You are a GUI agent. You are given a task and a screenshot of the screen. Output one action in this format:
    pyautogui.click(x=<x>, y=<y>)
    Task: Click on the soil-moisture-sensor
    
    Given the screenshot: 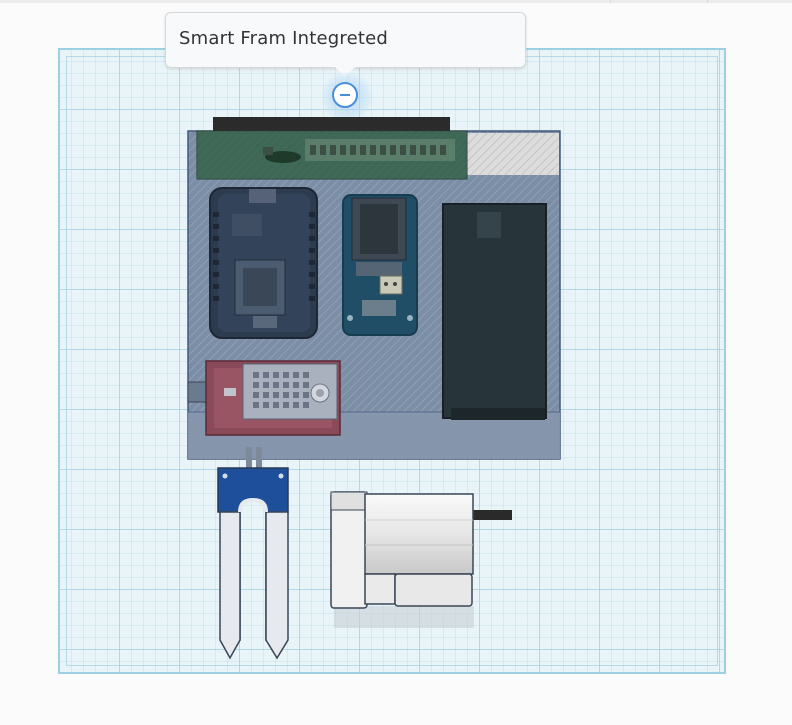 What is the action you would take?
    pyautogui.click(x=253, y=553)
    